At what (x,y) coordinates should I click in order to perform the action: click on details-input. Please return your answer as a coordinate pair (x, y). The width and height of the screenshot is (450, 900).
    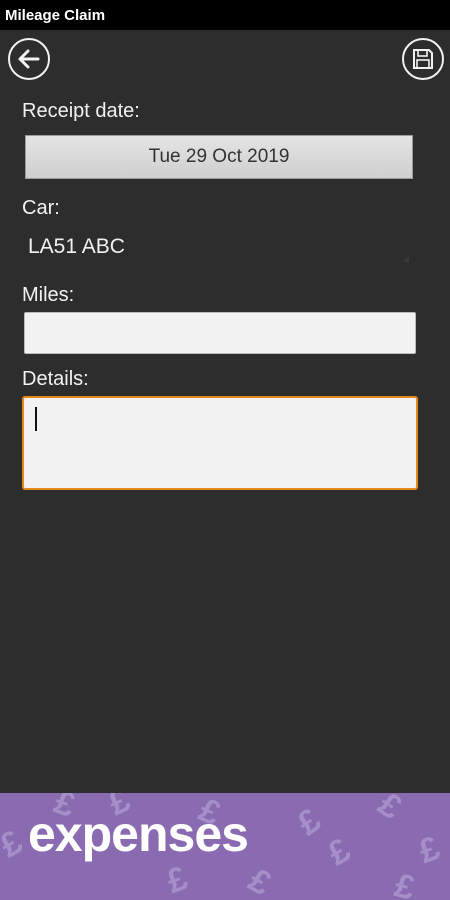
    Looking at the image, I should click on (220, 443).